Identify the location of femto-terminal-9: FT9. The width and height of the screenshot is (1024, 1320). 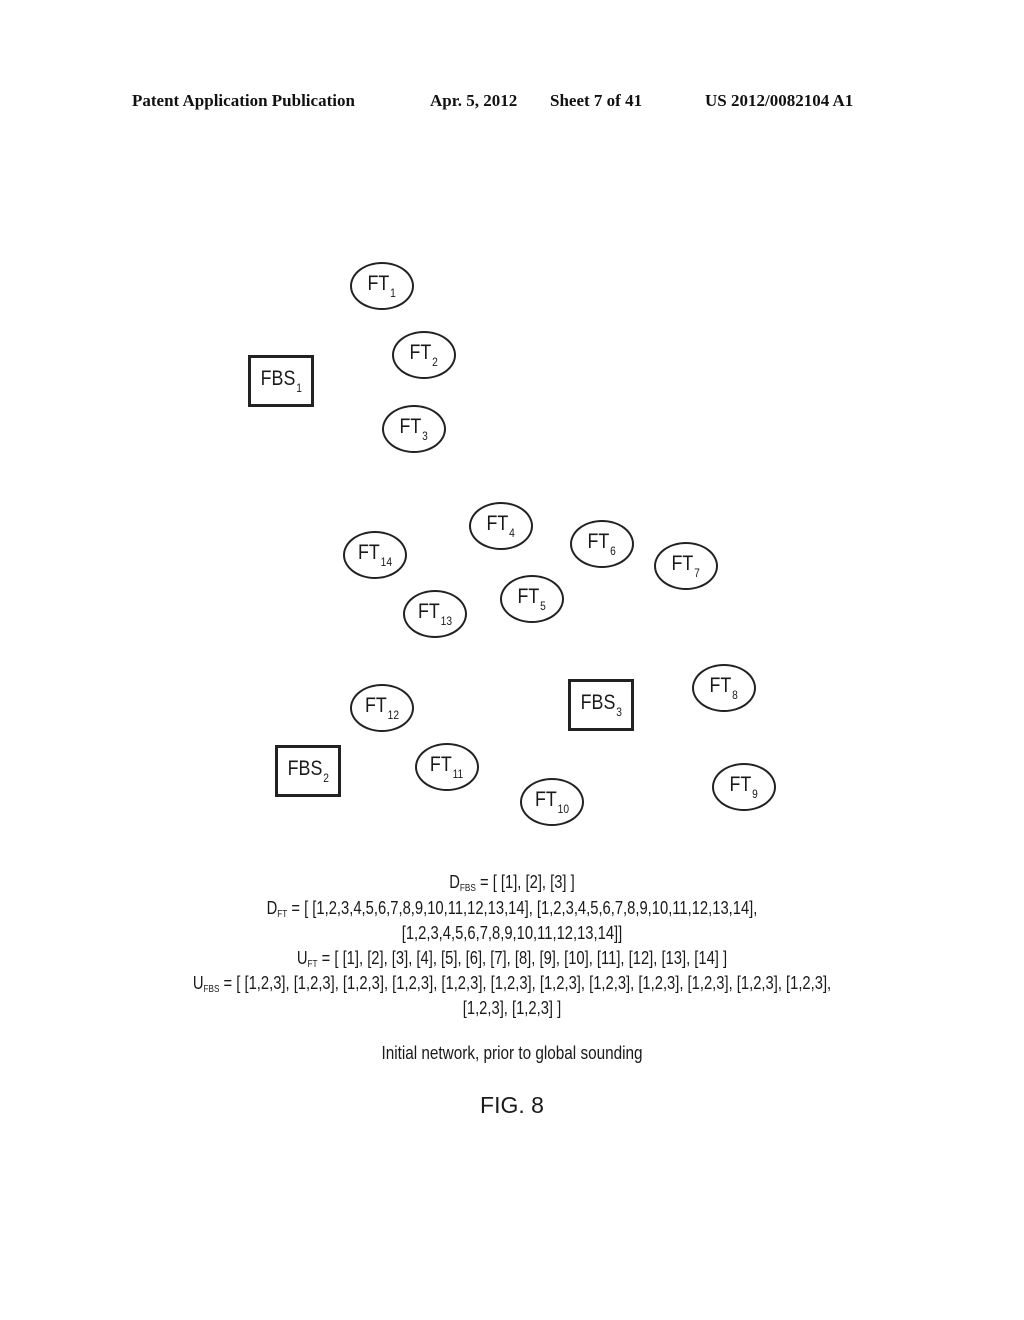
(744, 787).